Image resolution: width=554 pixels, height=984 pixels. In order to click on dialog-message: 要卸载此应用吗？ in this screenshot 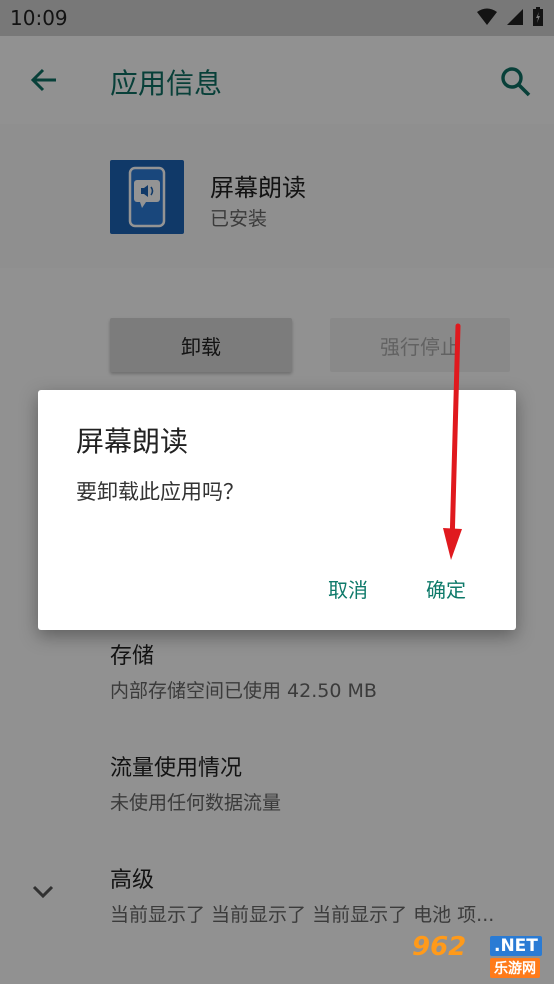, I will do `click(160, 492)`.